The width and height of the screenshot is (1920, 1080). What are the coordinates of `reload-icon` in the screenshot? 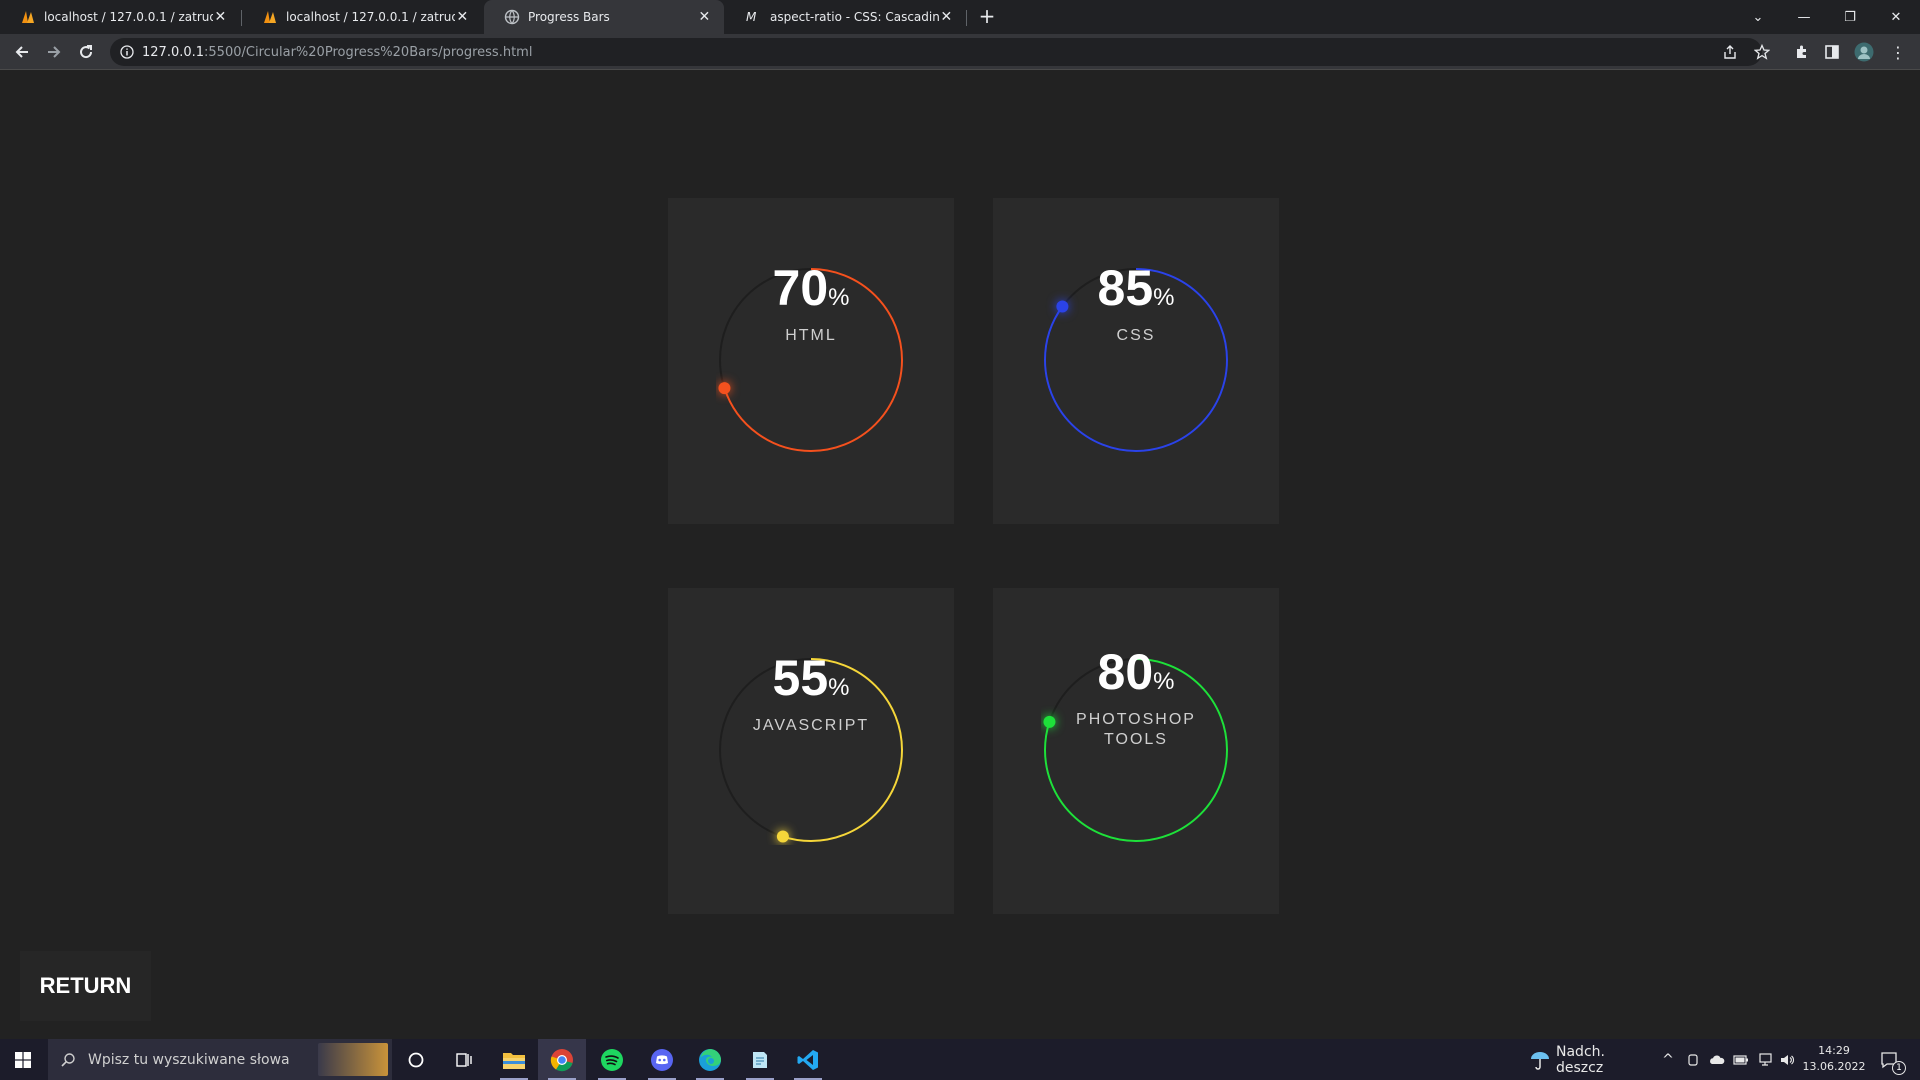 It's located at (86, 52).